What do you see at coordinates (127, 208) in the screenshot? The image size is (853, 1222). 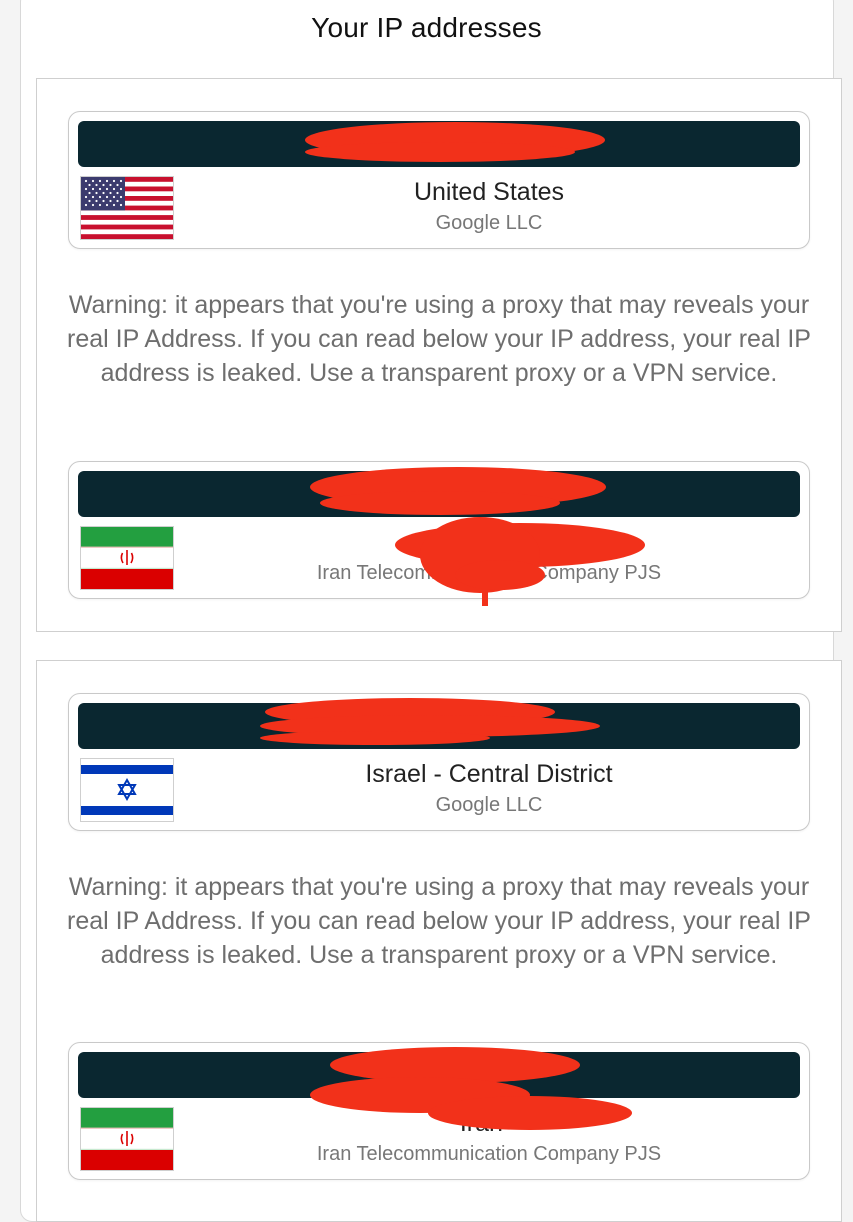 I see `us-flag-icon` at bounding box center [127, 208].